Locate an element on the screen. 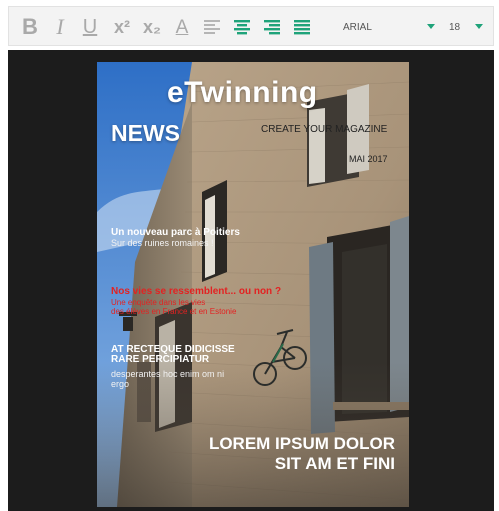 The image size is (499, 511). story3-headline-line2: RARE PERCIPIATUR is located at coordinates (160, 359).